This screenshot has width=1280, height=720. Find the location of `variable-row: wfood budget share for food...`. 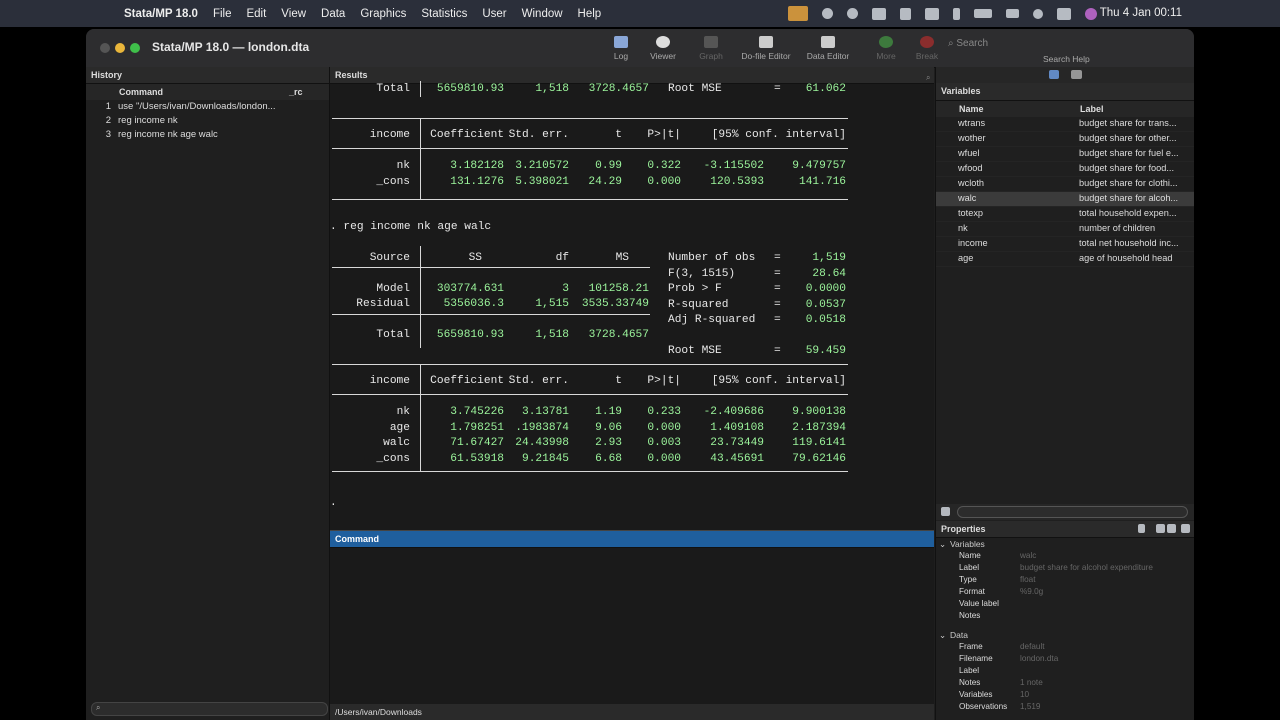

variable-row: wfood budget share for food... is located at coordinates (1065, 169).